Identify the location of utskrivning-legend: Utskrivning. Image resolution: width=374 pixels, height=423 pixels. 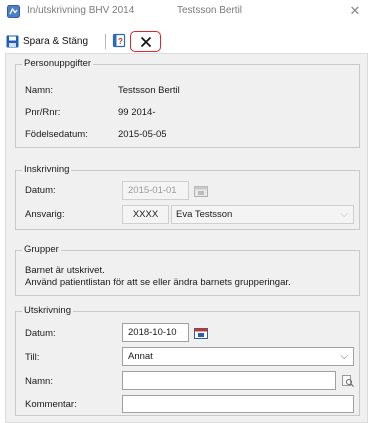
(47, 310).